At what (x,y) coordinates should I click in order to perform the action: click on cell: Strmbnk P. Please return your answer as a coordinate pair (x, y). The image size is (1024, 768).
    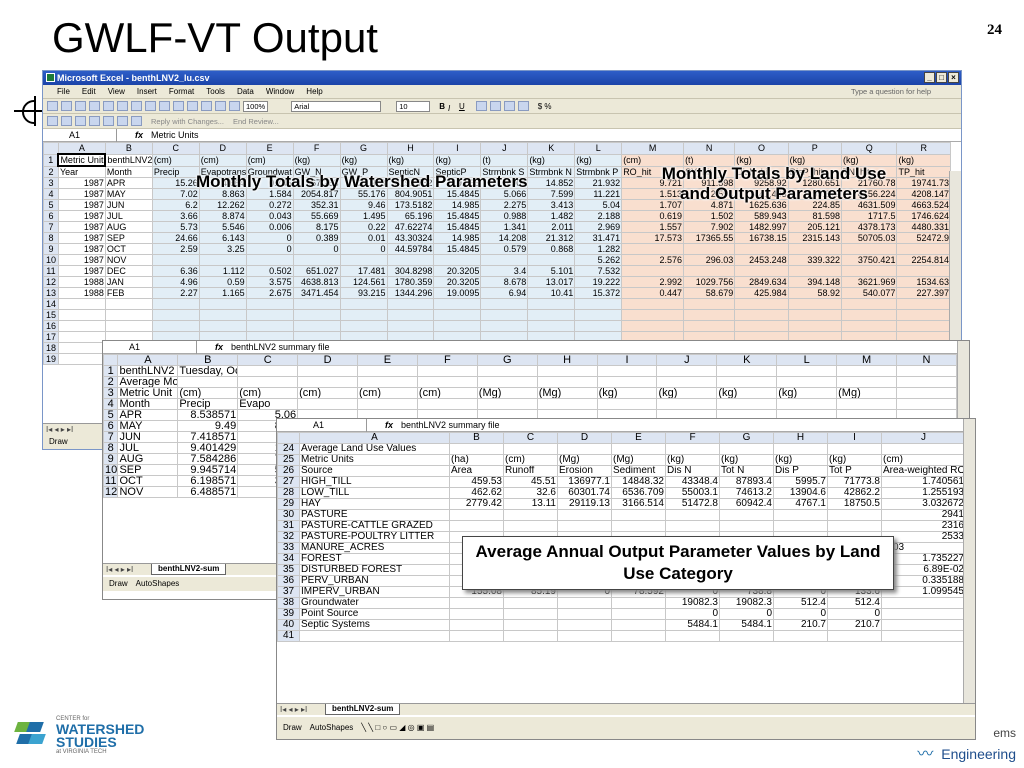
    Looking at the image, I should click on (598, 171).